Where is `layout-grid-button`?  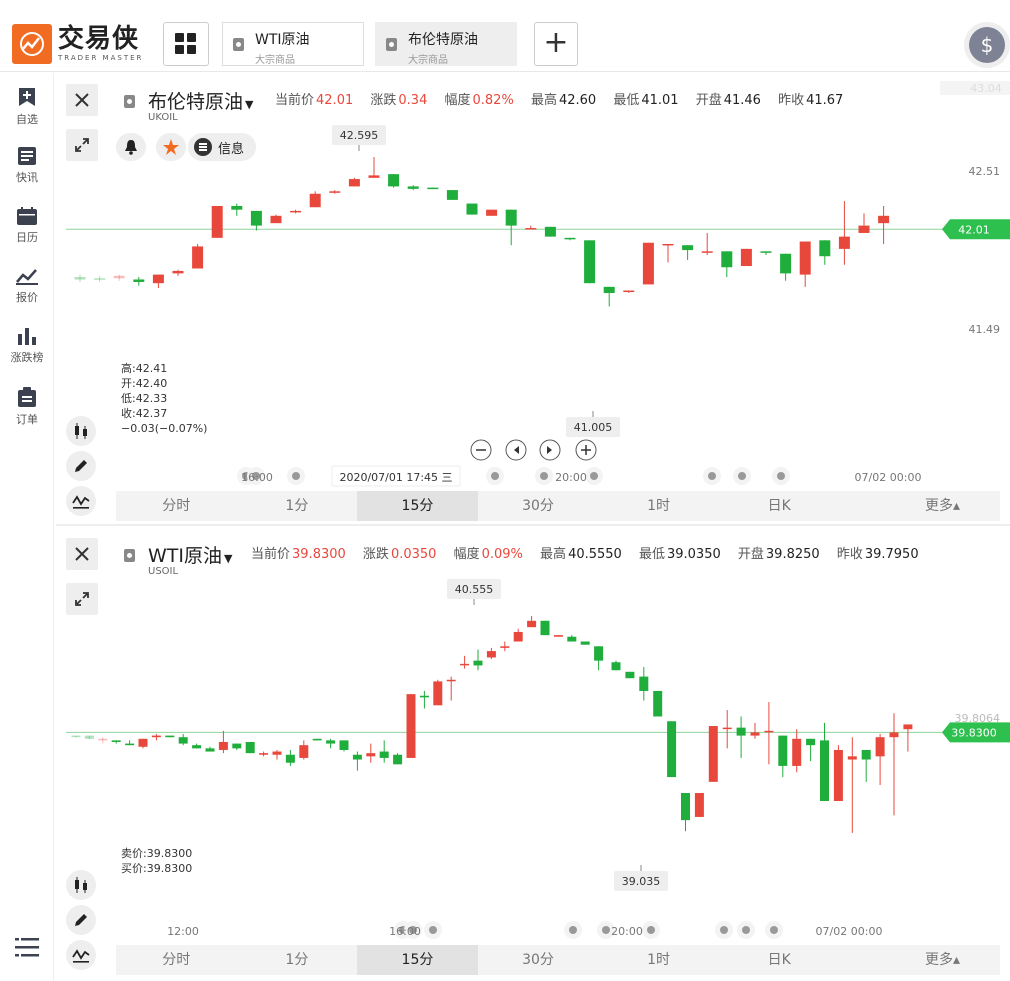
layout-grid-button is located at coordinates (186, 44).